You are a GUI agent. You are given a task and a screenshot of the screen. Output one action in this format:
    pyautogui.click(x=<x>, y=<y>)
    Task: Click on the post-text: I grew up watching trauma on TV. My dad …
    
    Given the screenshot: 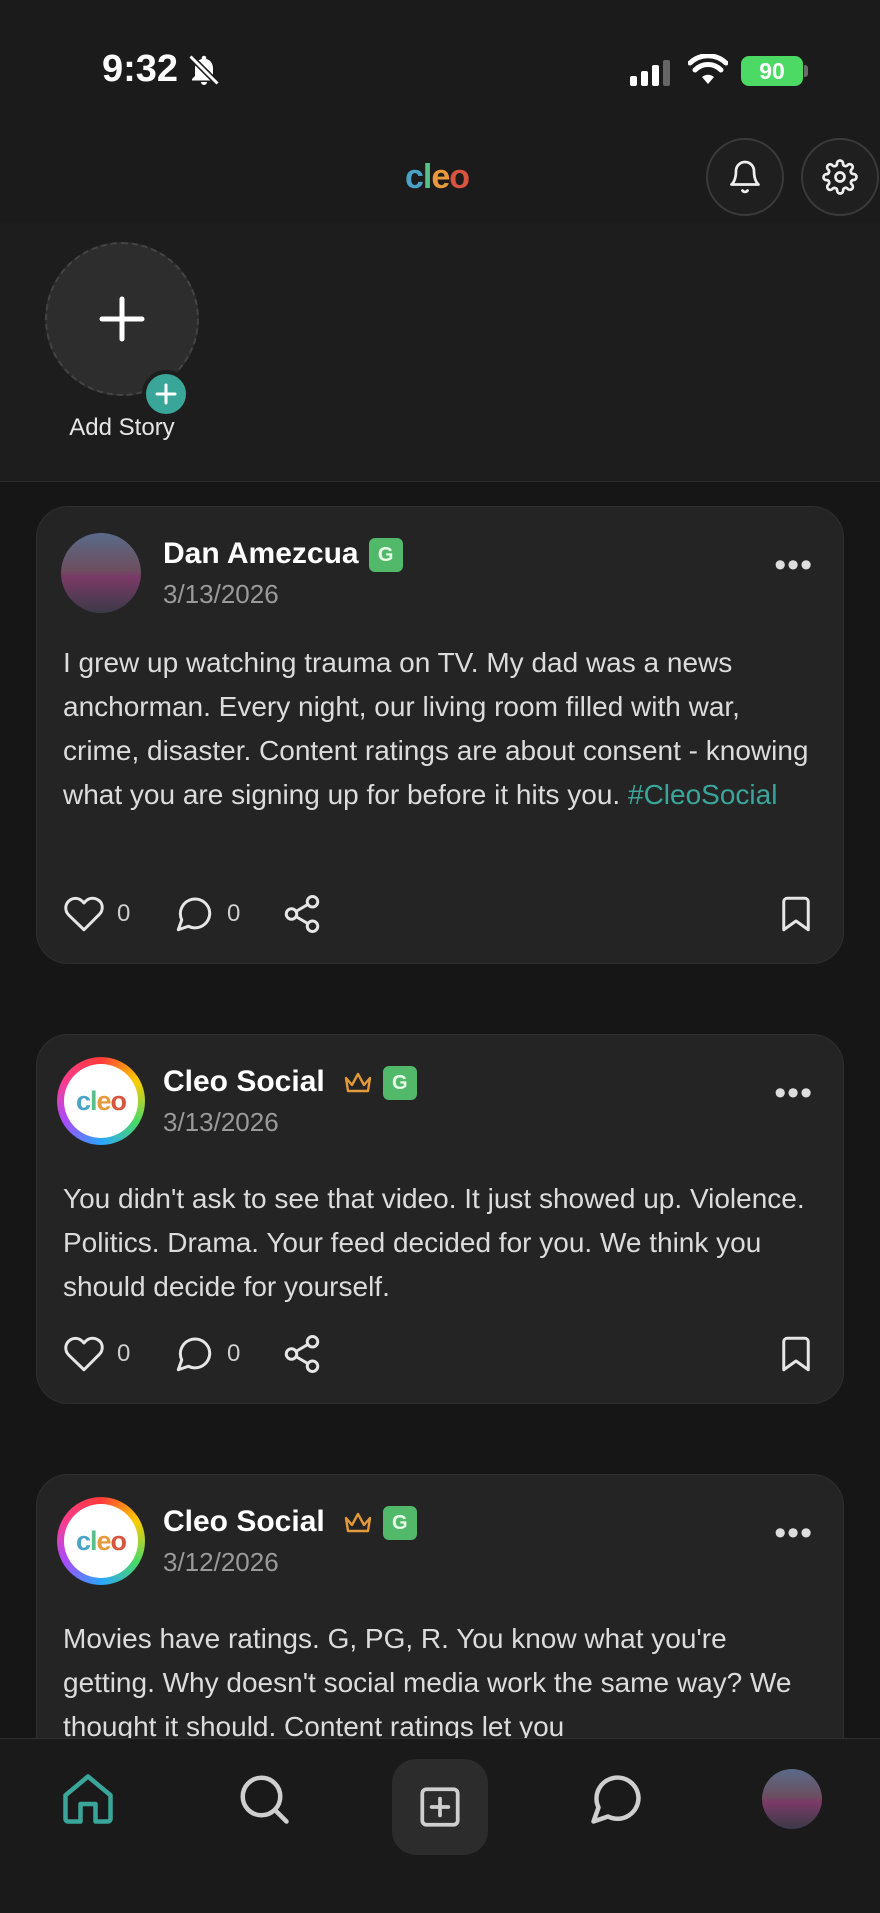 What is the action you would take?
    pyautogui.click(x=440, y=729)
    